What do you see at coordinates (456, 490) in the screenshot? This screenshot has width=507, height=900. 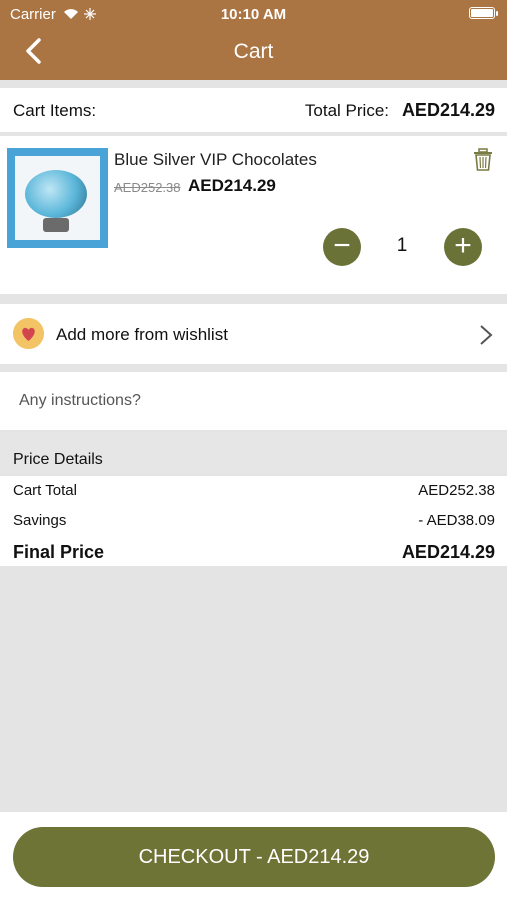 I see `cart-total-value: AED252.38` at bounding box center [456, 490].